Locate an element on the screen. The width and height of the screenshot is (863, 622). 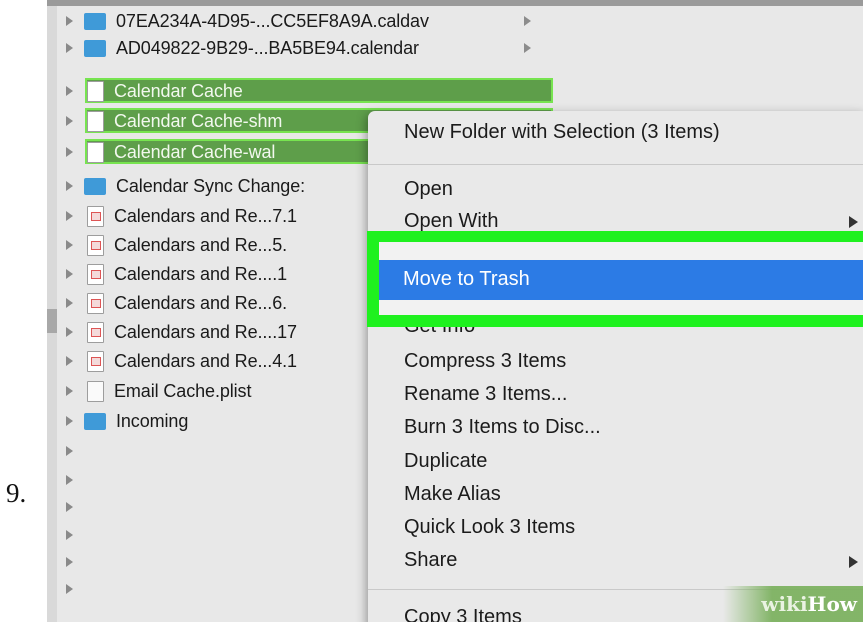
menu-item-move-to-trash: Move to Trash is located at coordinates (621, 280).